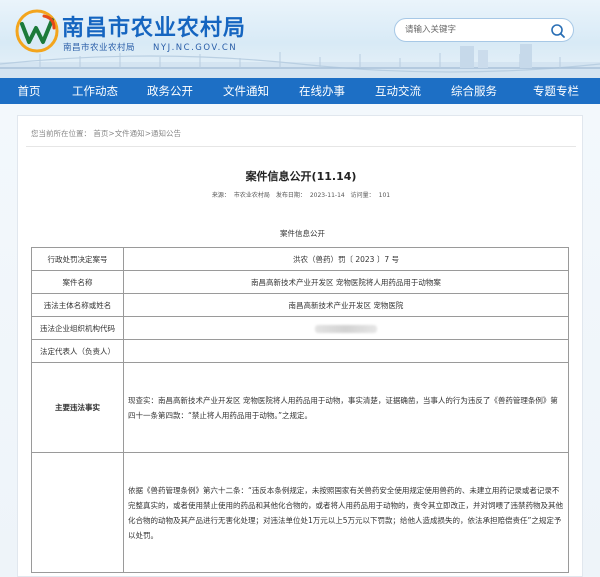 The image size is (600, 577). I want to click on table-key: 行政处罚决定案号, so click(77, 259).